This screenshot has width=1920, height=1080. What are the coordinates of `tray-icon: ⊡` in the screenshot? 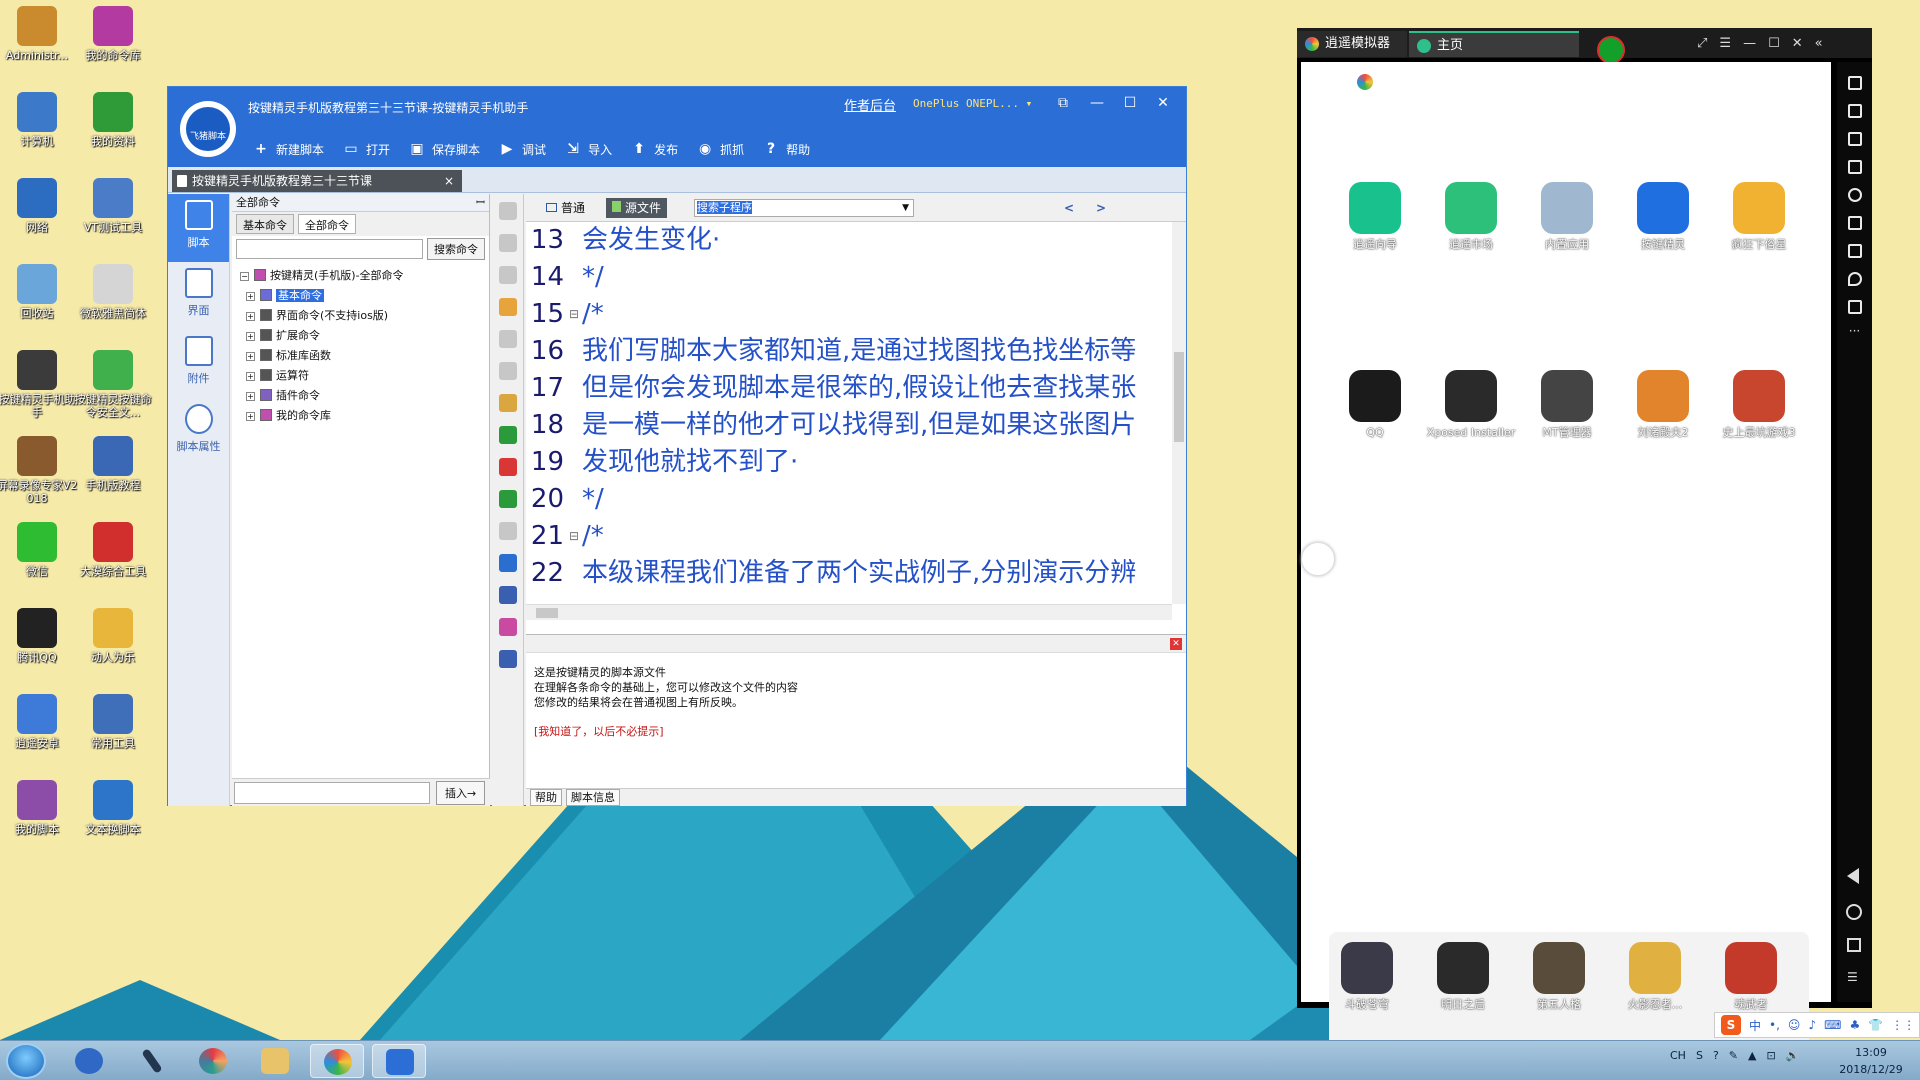 It's located at (1770, 1055).